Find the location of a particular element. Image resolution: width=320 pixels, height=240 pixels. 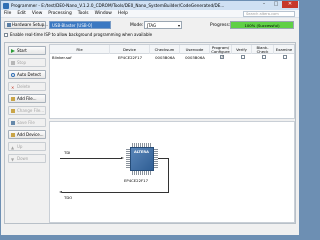

isp-checkbox is located at coordinates (6, 34).